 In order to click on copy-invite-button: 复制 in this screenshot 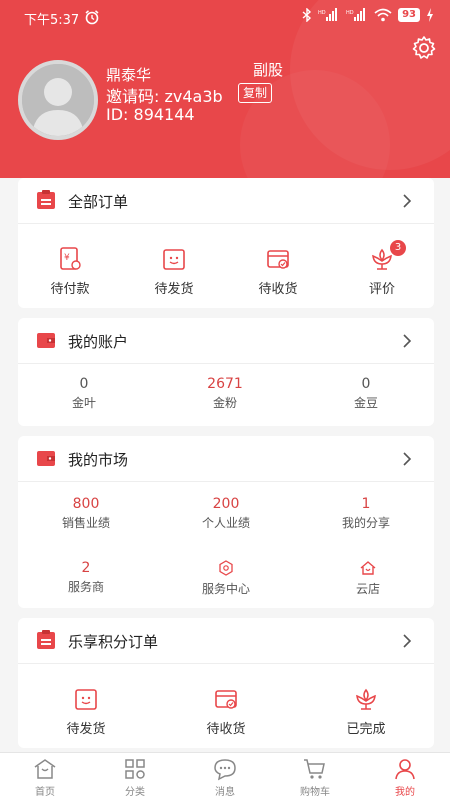, I will do `click(255, 93)`.